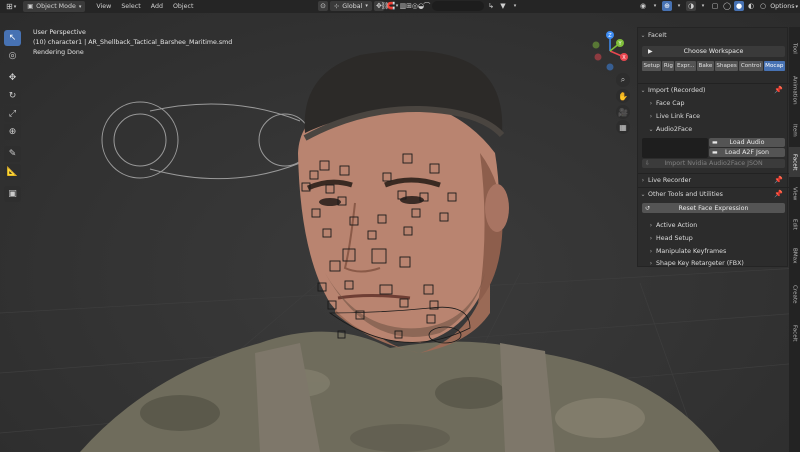  Describe the element at coordinates (674, 238) in the screenshot. I see `head-setup-label: Head Setup` at that location.